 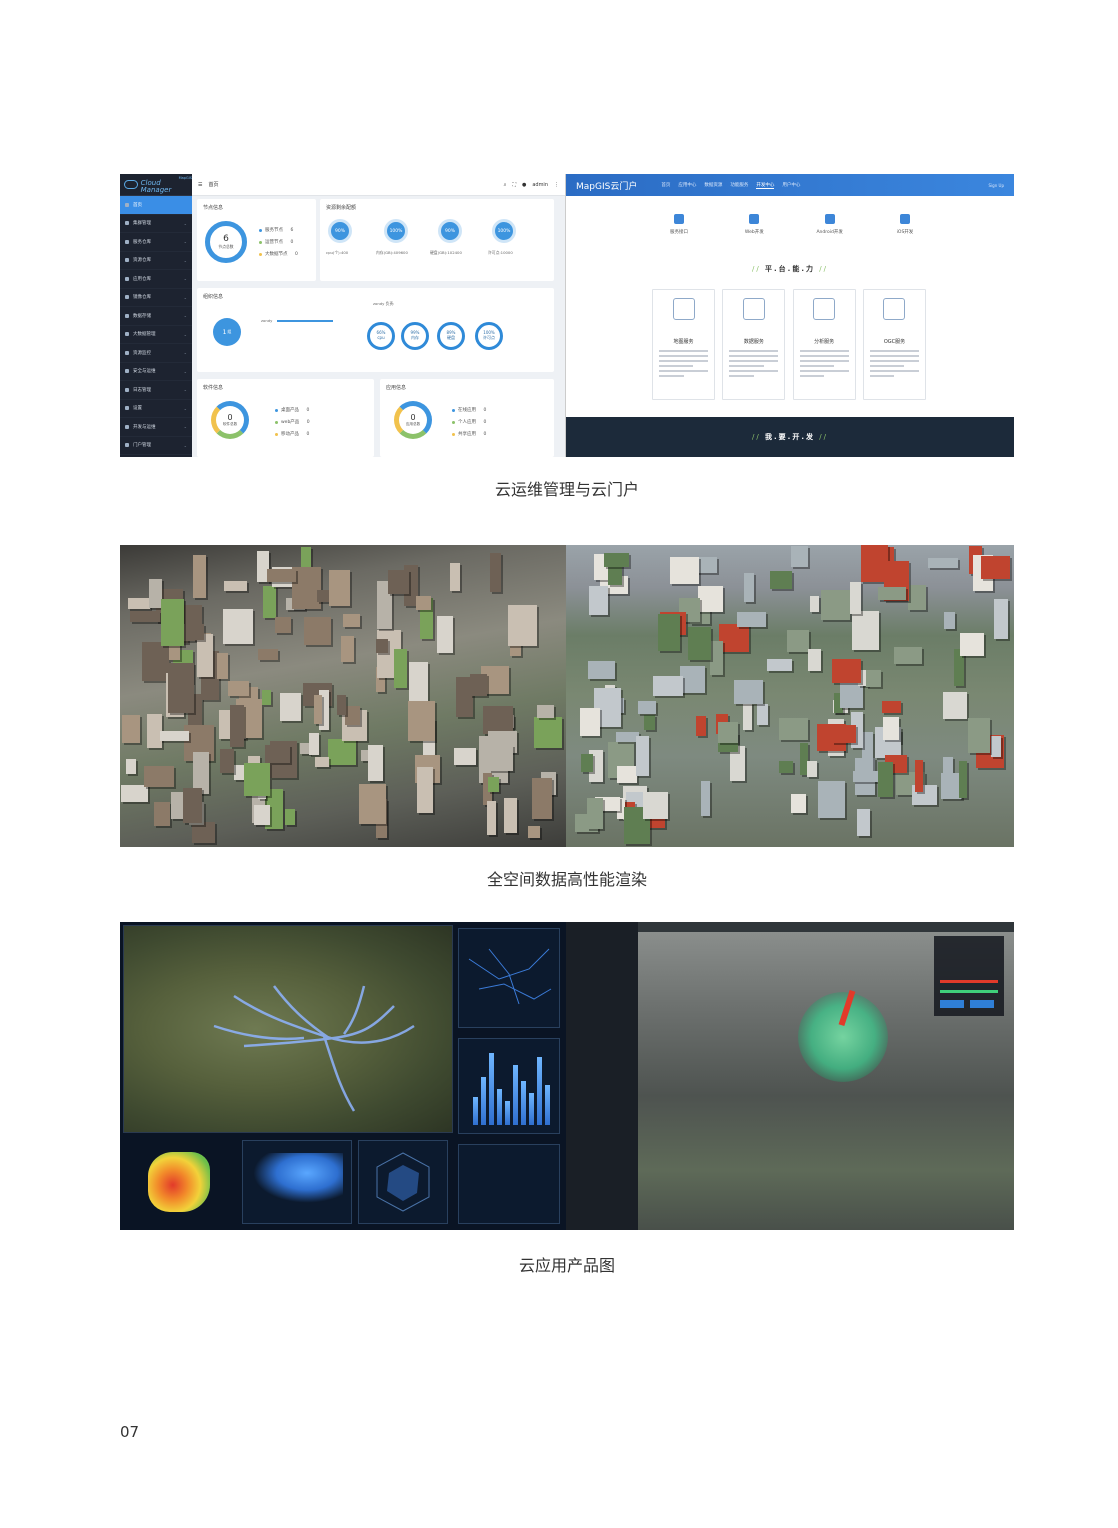 I want to click on portal-nav-links: 首页 应用中心 数据资源 功能服务 开发中心 用户中心, so click(x=734, y=185).